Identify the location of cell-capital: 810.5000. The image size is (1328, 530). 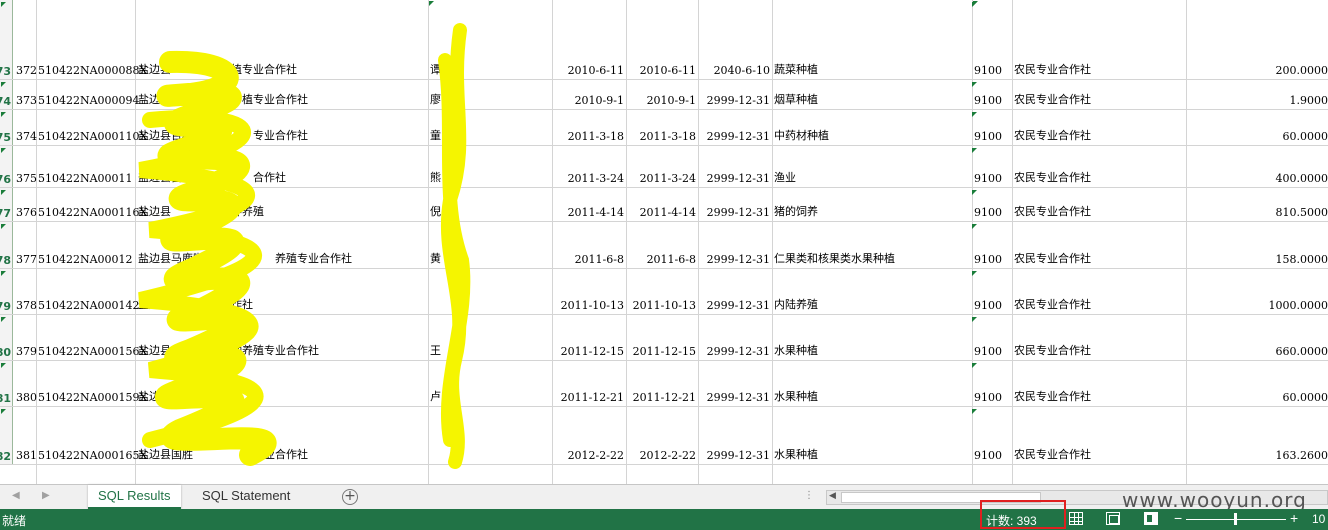
(1257, 212).